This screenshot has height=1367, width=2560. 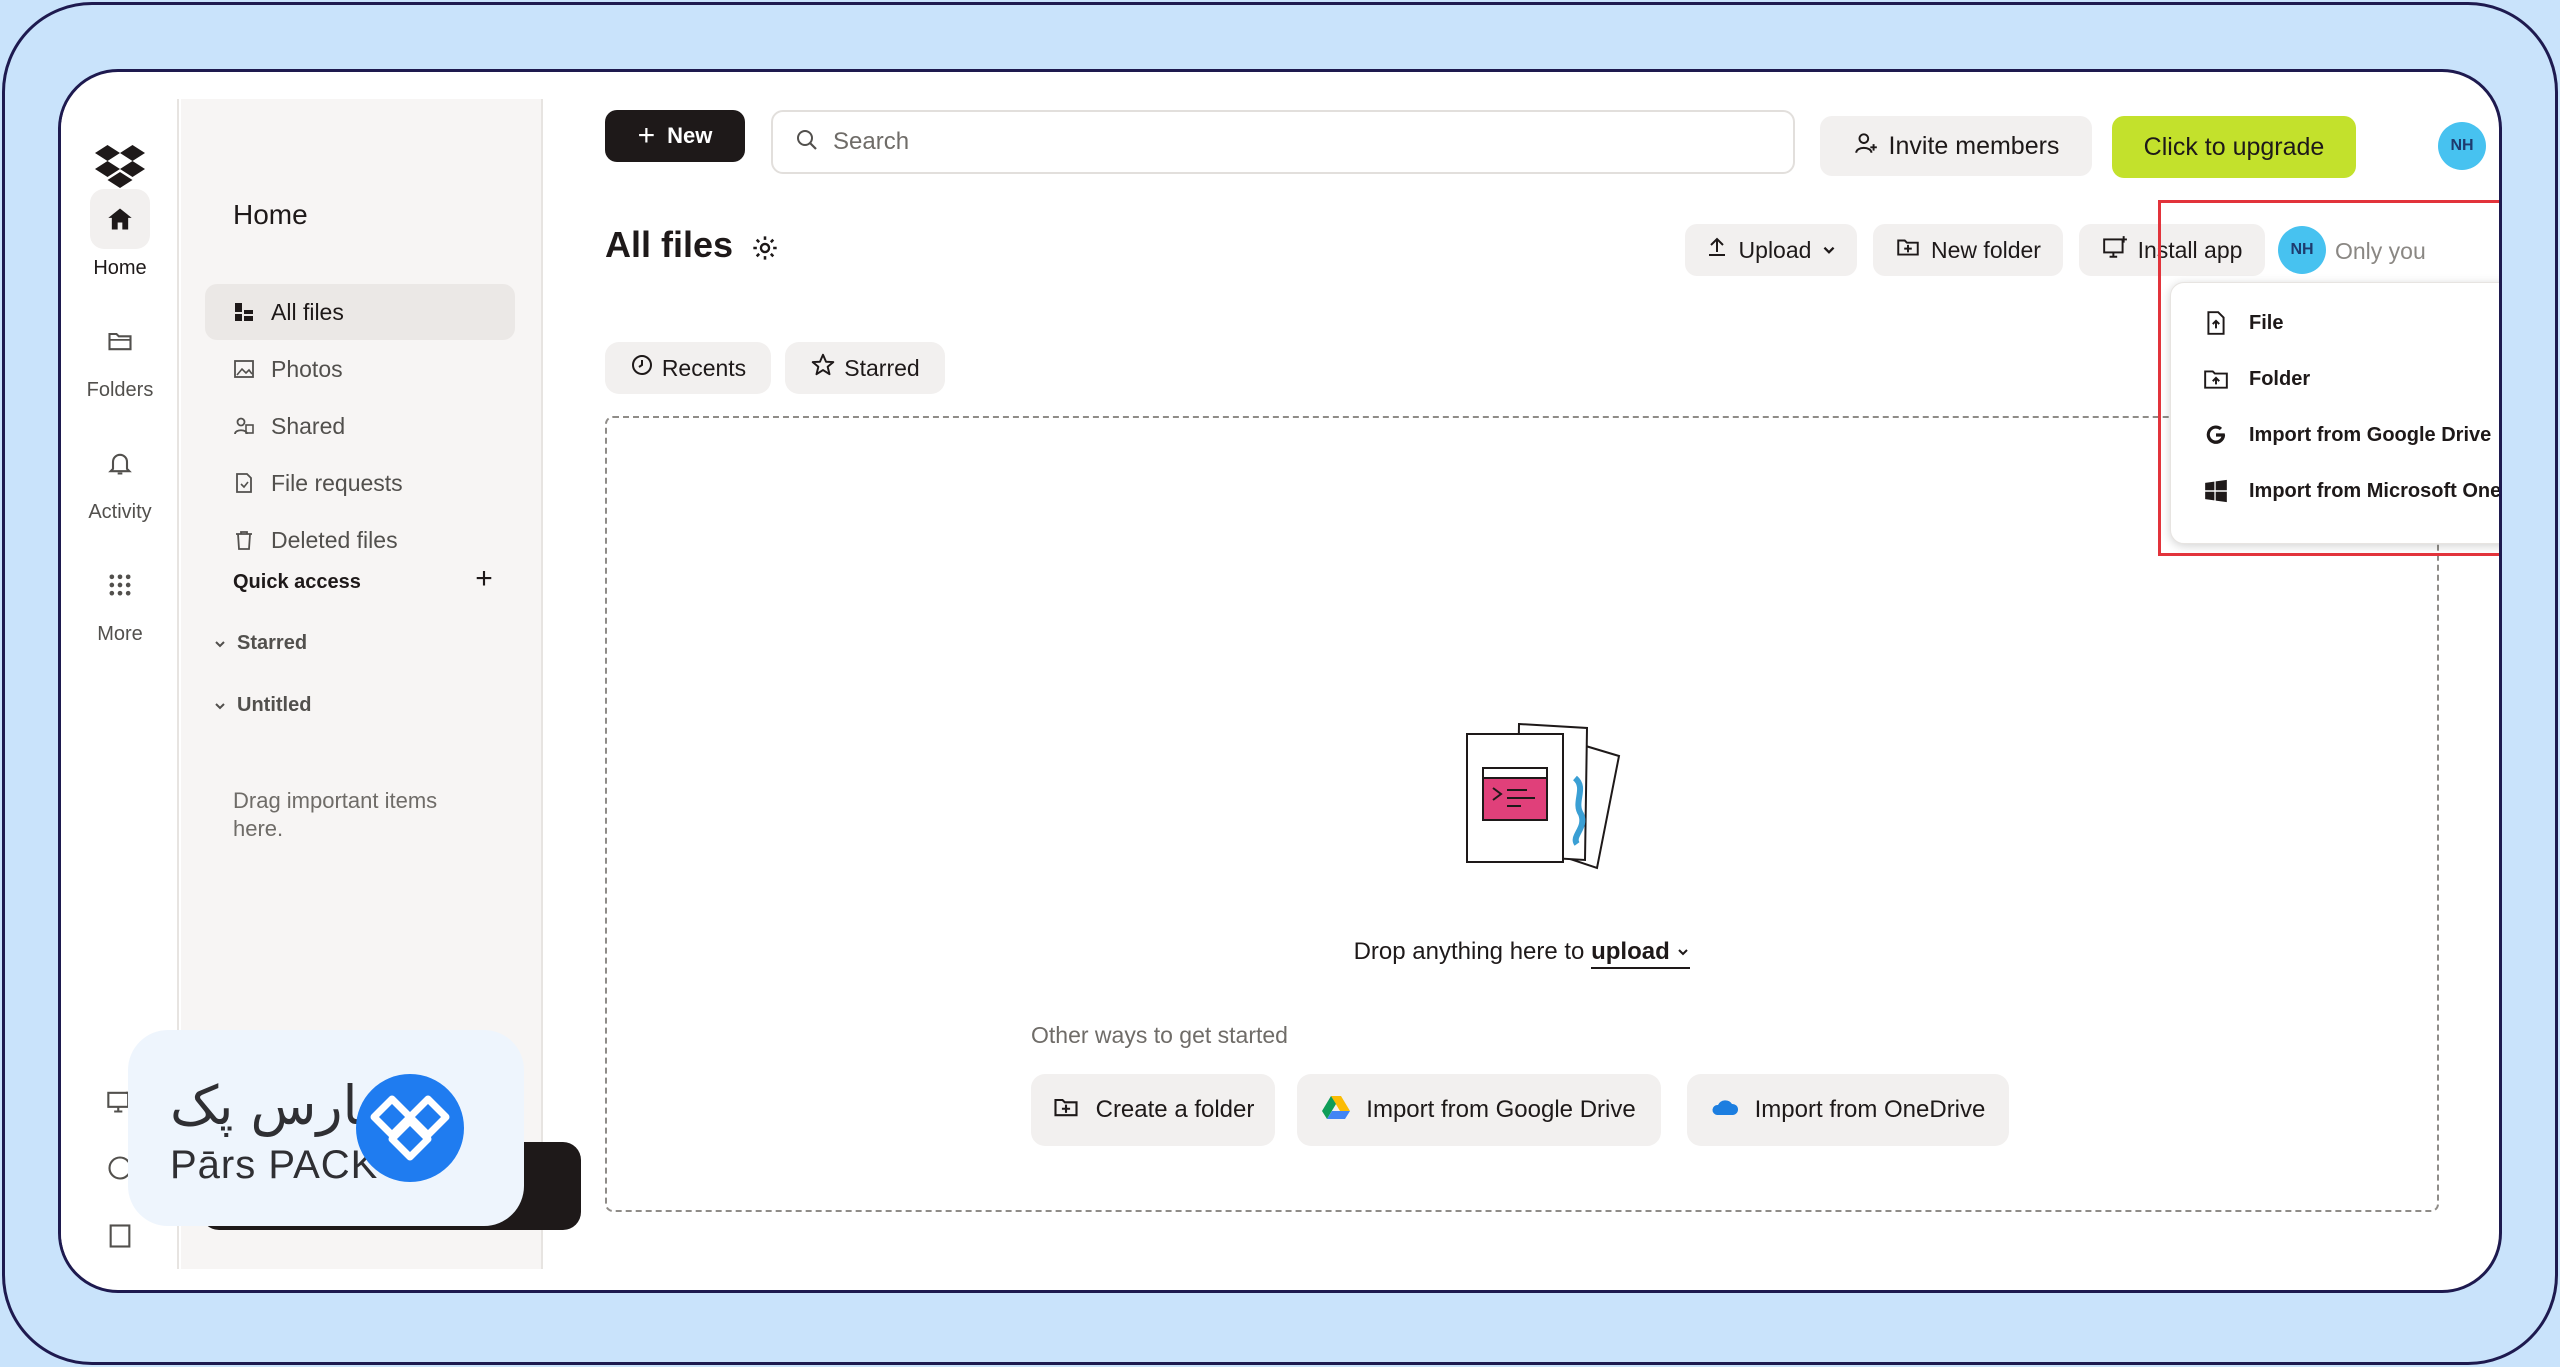 What do you see at coordinates (410, 1128) in the screenshot?
I see `pars-pack-logo-icon` at bounding box center [410, 1128].